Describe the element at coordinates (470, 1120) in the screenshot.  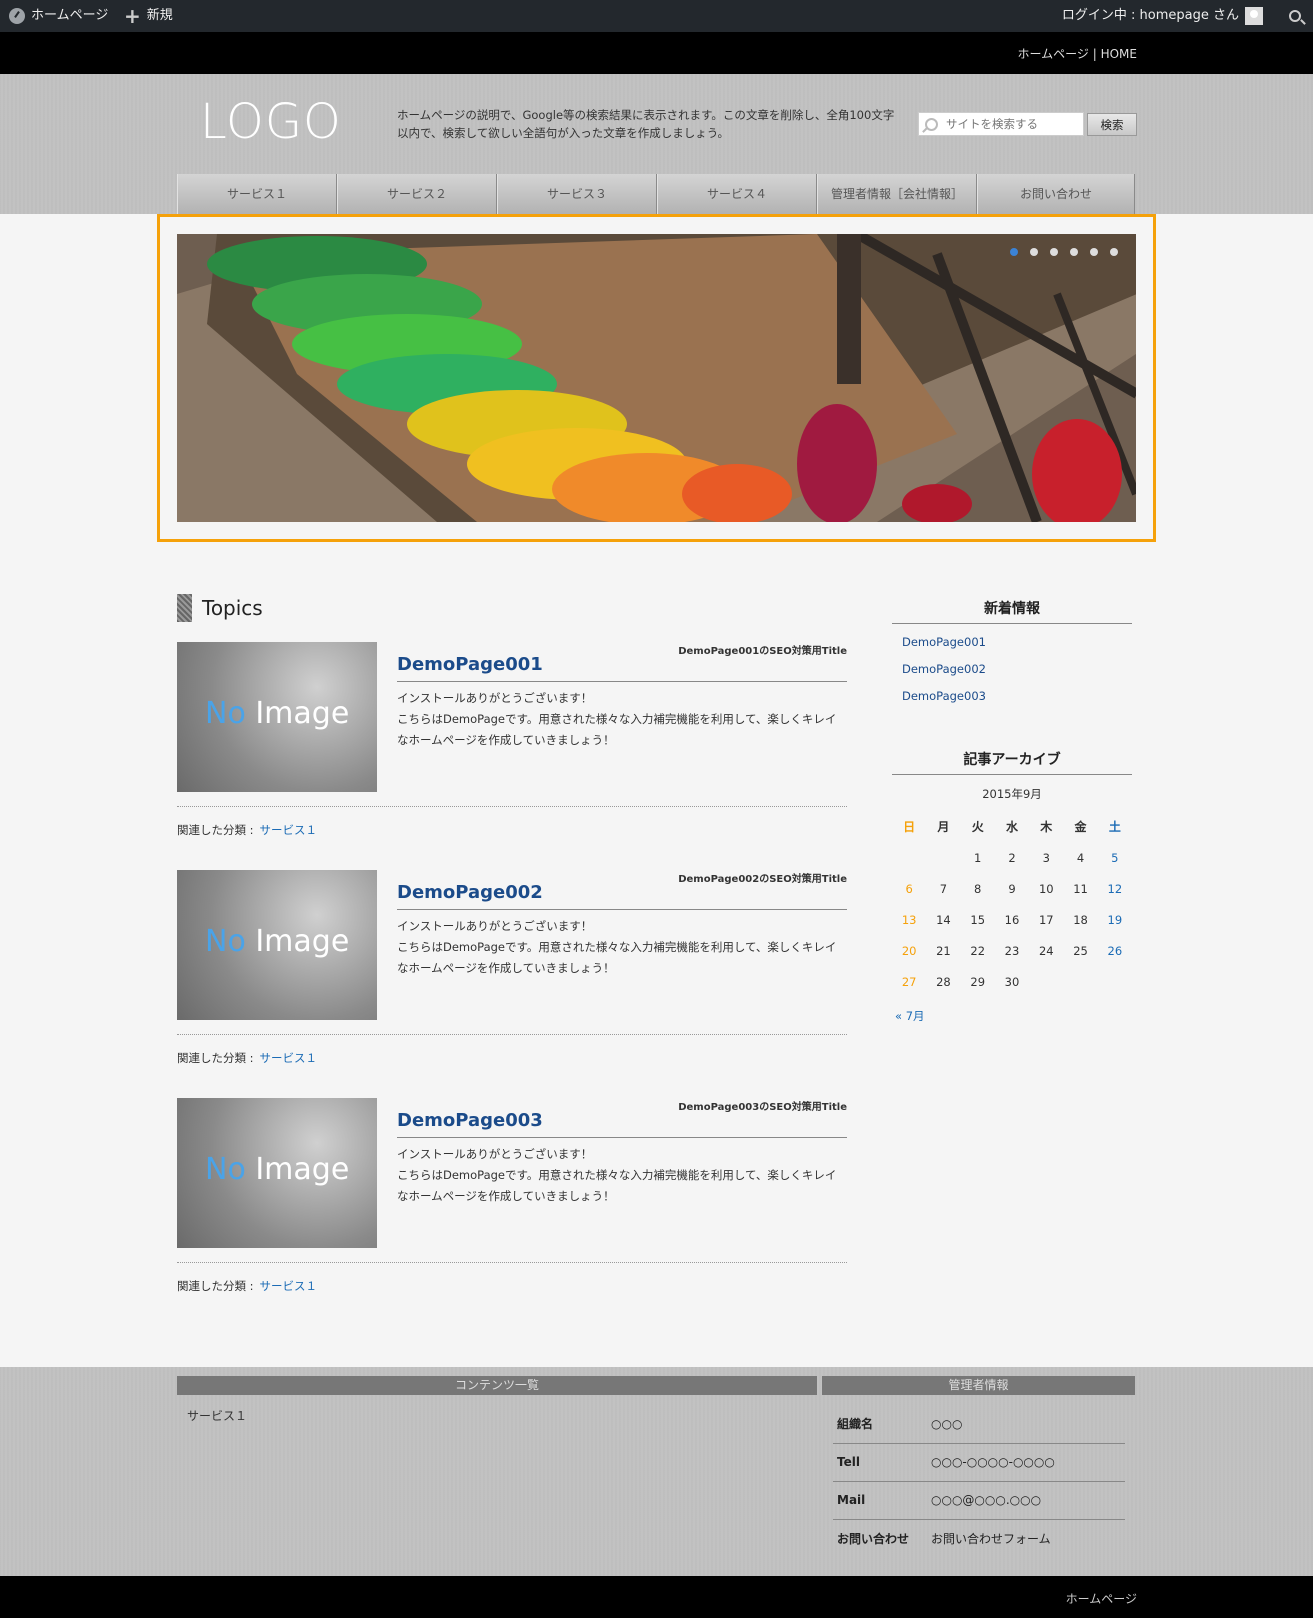
I see `post-title-link: DemoPage003` at that location.